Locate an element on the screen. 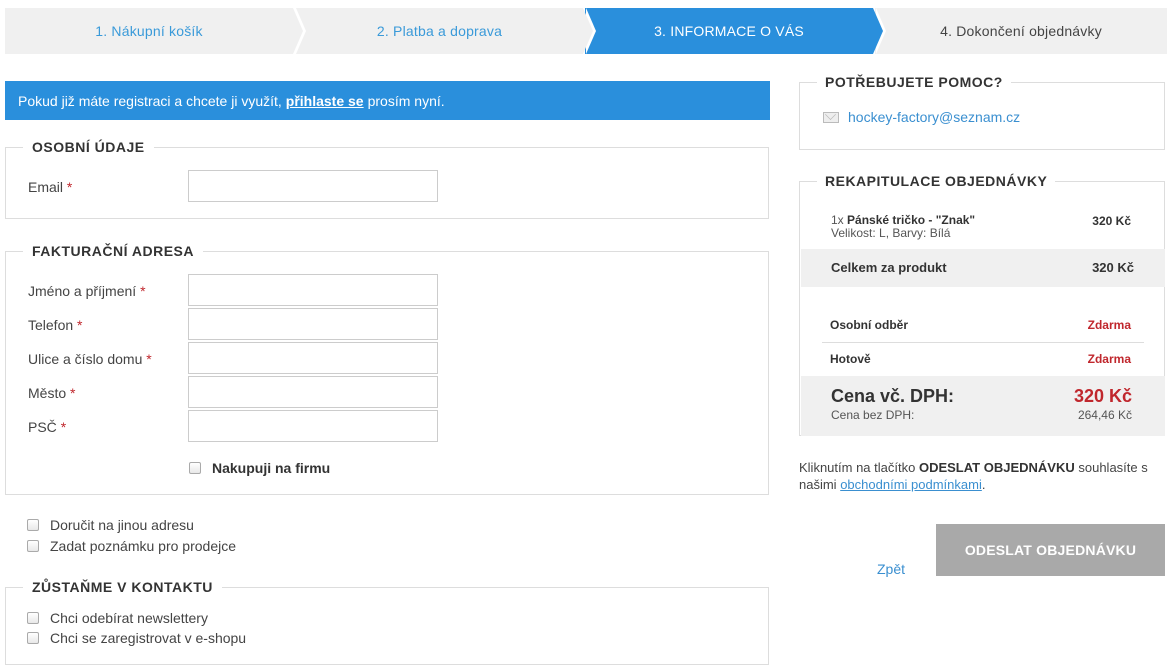 The height and width of the screenshot is (671, 1169). payment-value: Zdarma is located at coordinates (1109, 359).